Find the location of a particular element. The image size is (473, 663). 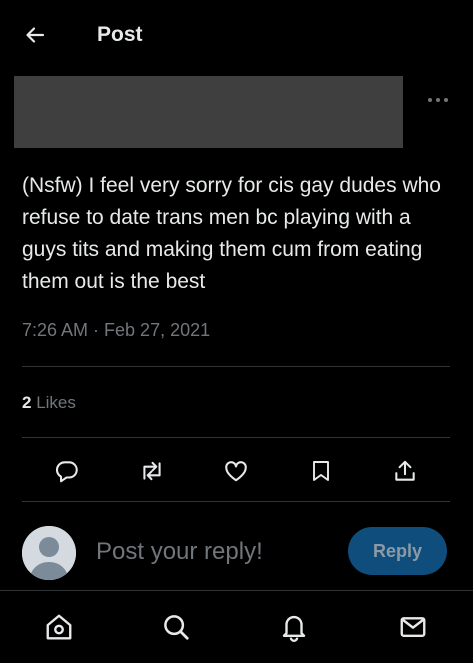

share-button is located at coordinates (405, 471).